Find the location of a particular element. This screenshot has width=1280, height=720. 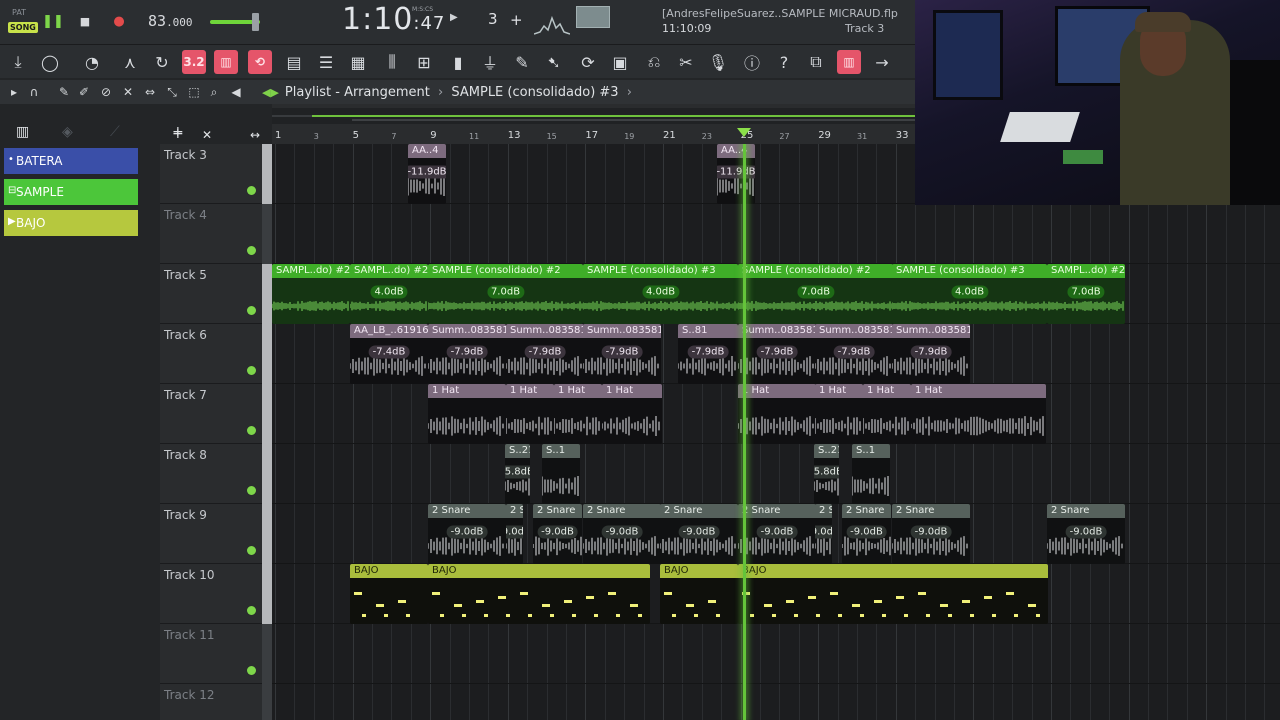

clip-track5: SAMPLE (consolidado) #2 7.0dB is located at coordinates (815, 294).